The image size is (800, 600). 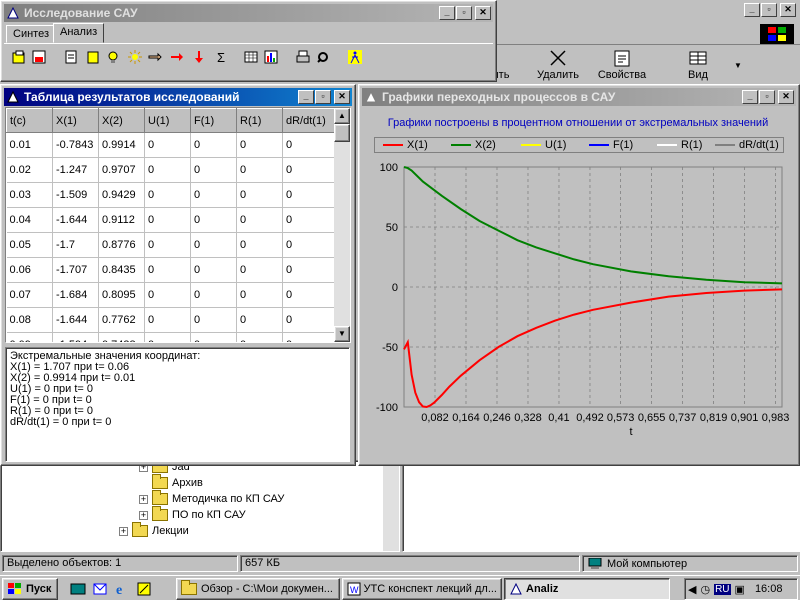 I want to click on table-cell: -1.7, so click(x=75, y=245).